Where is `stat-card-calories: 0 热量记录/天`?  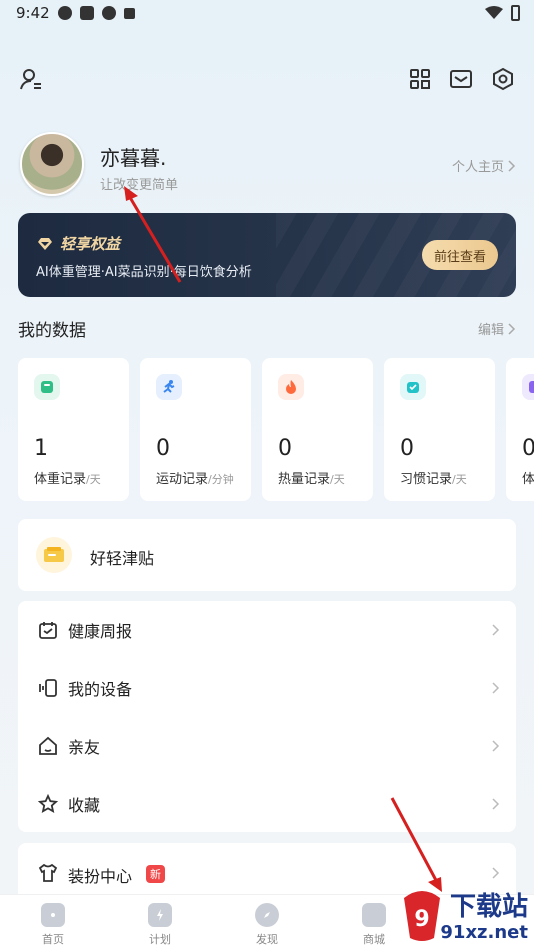
stat-card-calories: 0 热量记录/天 is located at coordinates (317, 429).